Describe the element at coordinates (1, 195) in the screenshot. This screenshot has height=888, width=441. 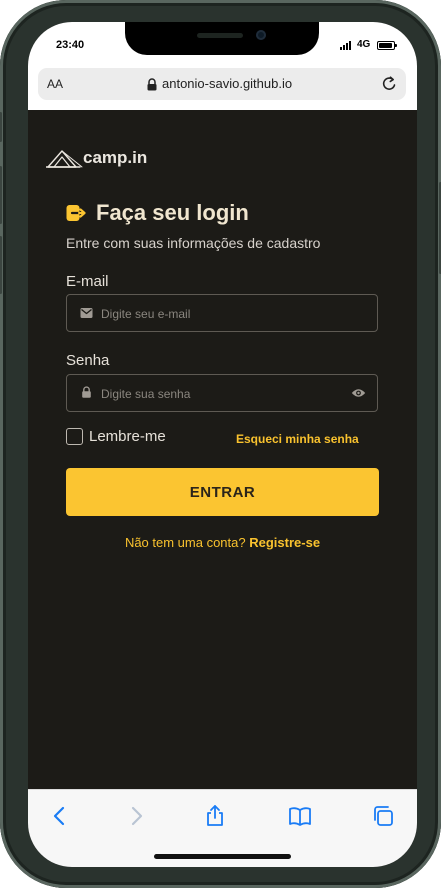
I see `side-button-volume-up` at that location.